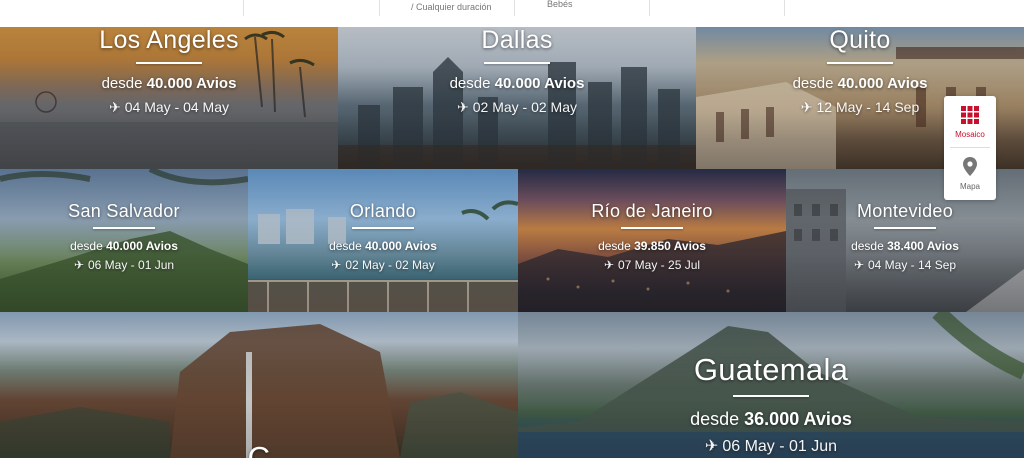 The width and height of the screenshot is (1024, 458). What do you see at coordinates (969, 186) in the screenshot?
I see `map-label: Mapa` at bounding box center [969, 186].